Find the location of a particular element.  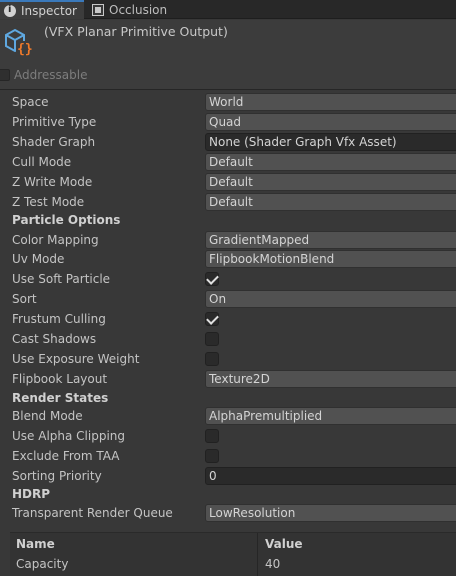

flipbook-layout-dropdown: Texture2D is located at coordinates (330, 379).